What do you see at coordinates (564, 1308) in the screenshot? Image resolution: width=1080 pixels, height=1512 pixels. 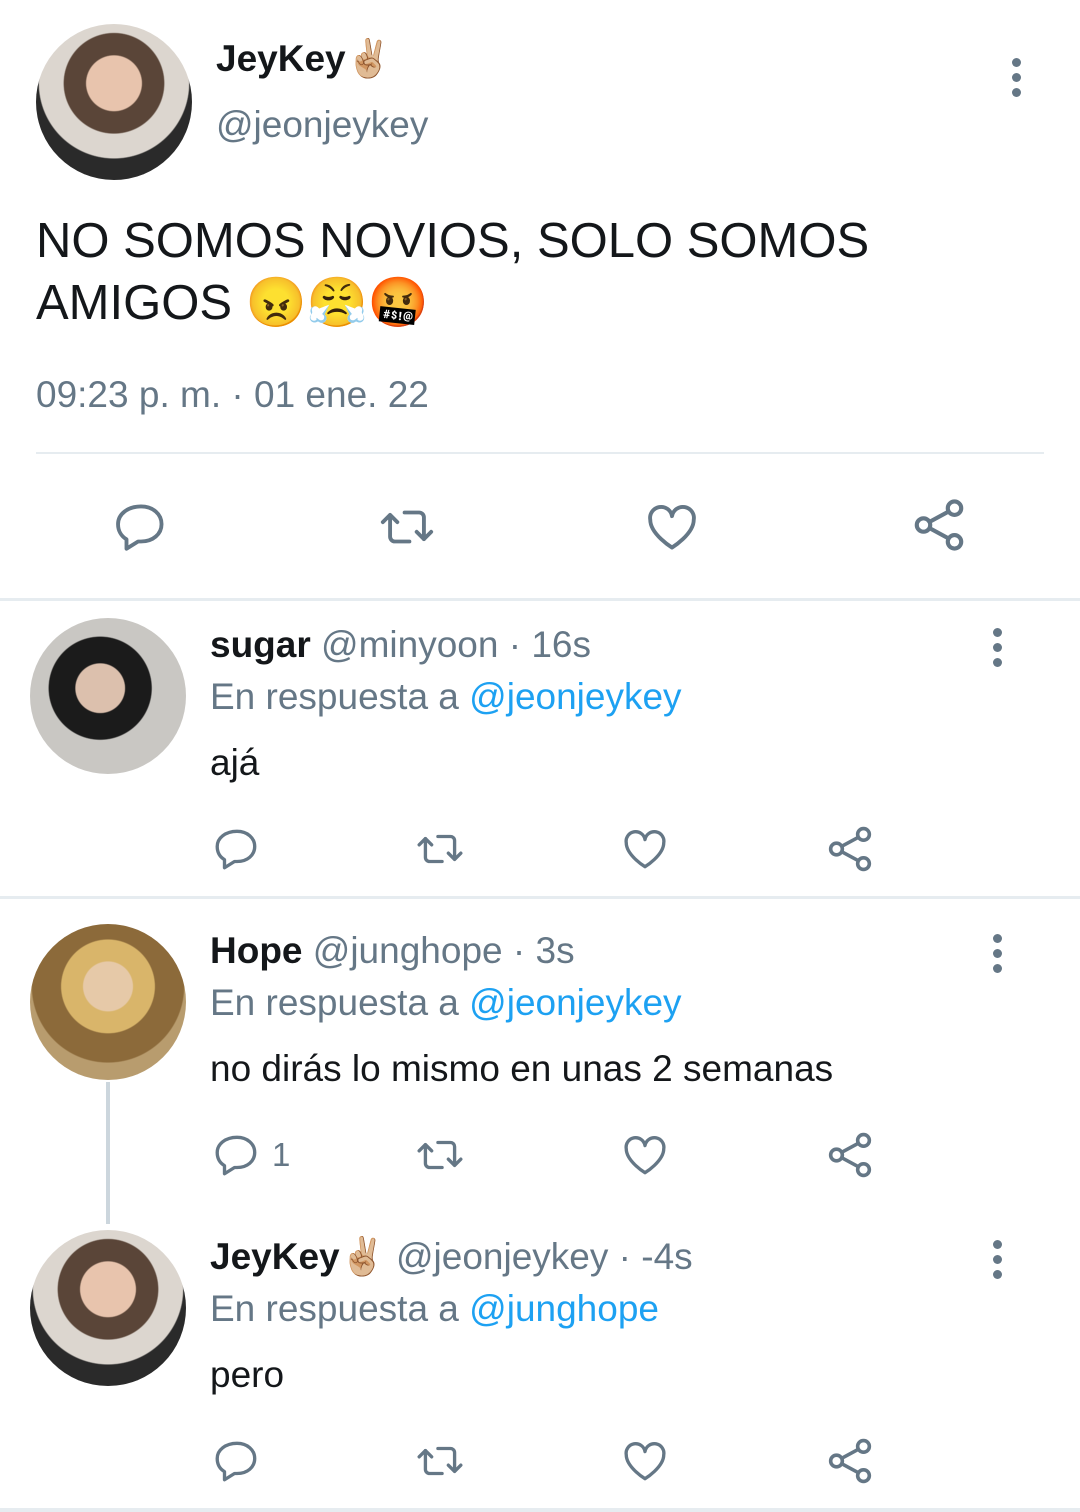 I see `mention-link: @junghope` at bounding box center [564, 1308].